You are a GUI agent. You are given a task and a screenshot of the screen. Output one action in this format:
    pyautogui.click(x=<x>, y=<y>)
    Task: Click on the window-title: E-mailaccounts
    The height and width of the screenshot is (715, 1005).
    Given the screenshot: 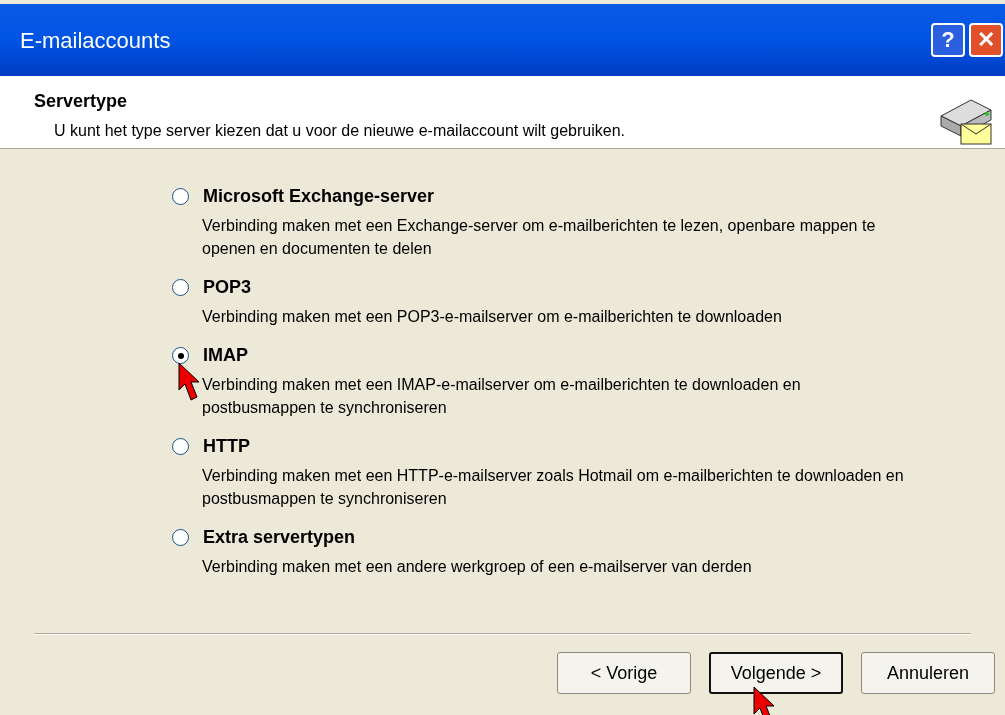 What is the action you would take?
    pyautogui.click(x=95, y=40)
    